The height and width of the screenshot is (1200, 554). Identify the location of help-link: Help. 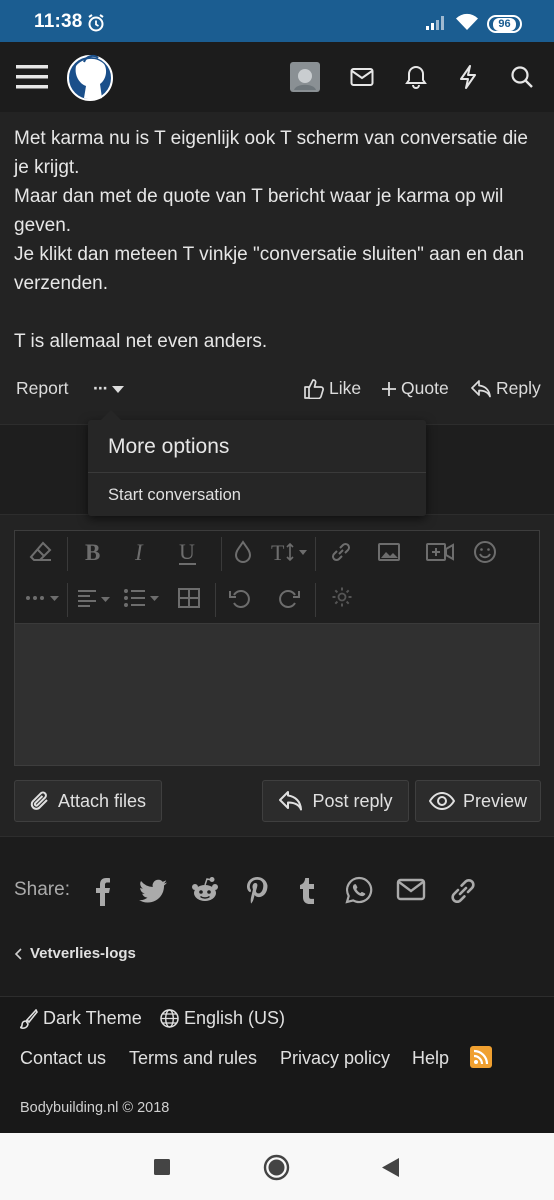
(430, 1058).